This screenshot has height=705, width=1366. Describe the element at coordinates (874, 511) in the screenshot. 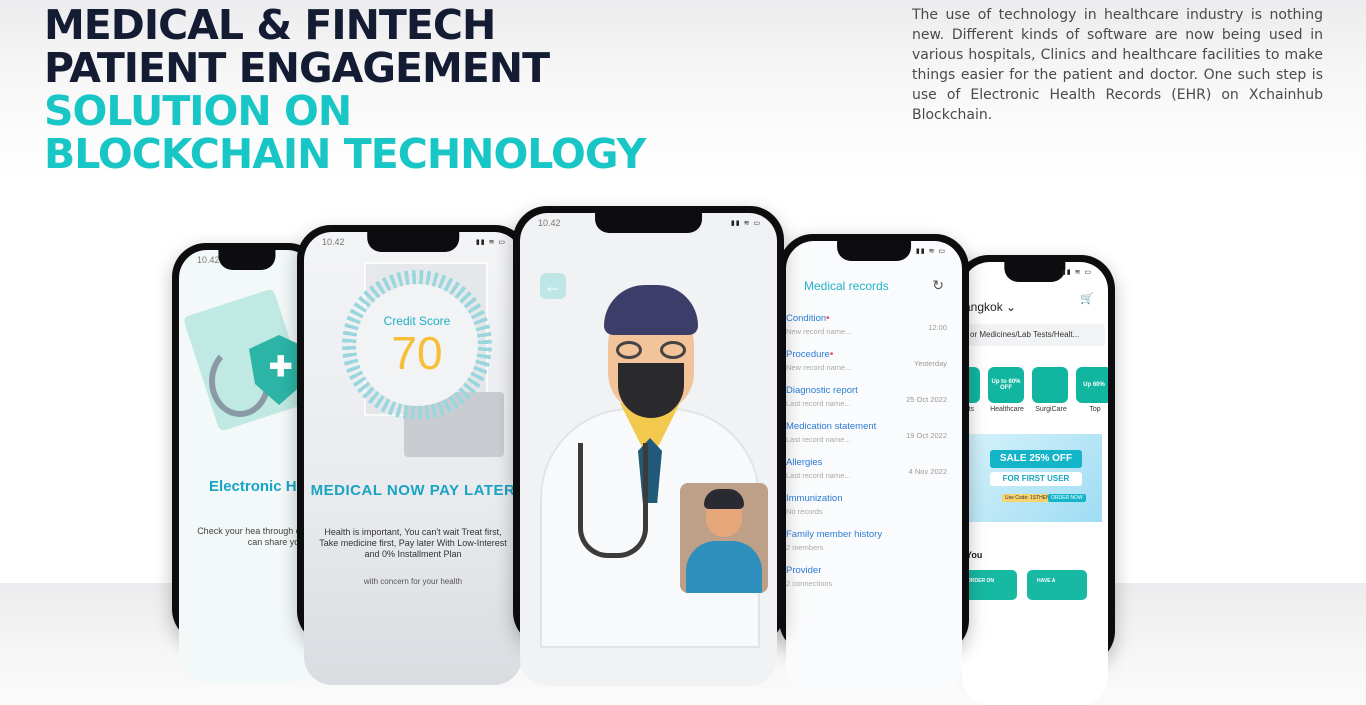

I see `record-row: Immunization No records` at that location.